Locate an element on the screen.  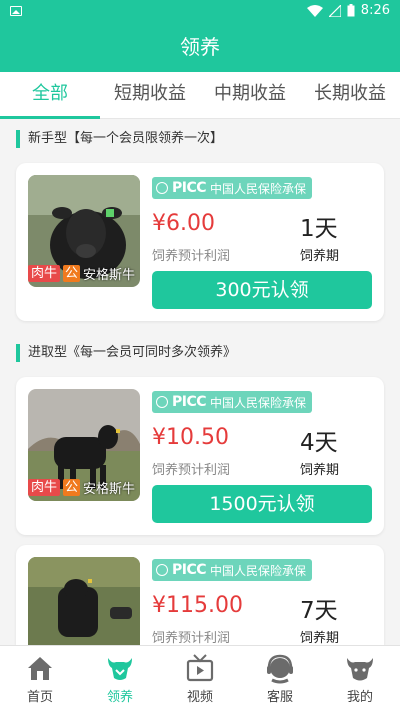
cow-image is located at coordinates (84, 601).